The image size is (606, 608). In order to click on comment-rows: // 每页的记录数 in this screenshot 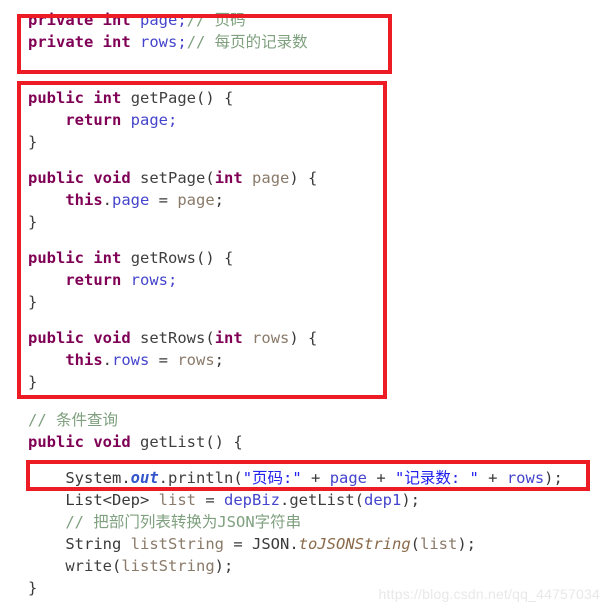, I will do `click(247, 42)`.